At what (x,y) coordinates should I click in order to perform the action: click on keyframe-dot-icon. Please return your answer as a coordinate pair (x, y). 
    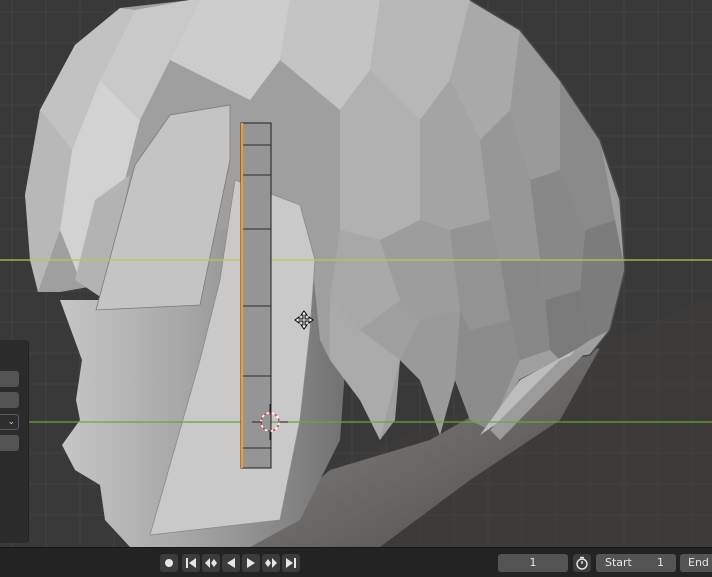
    Looking at the image, I should click on (169, 563).